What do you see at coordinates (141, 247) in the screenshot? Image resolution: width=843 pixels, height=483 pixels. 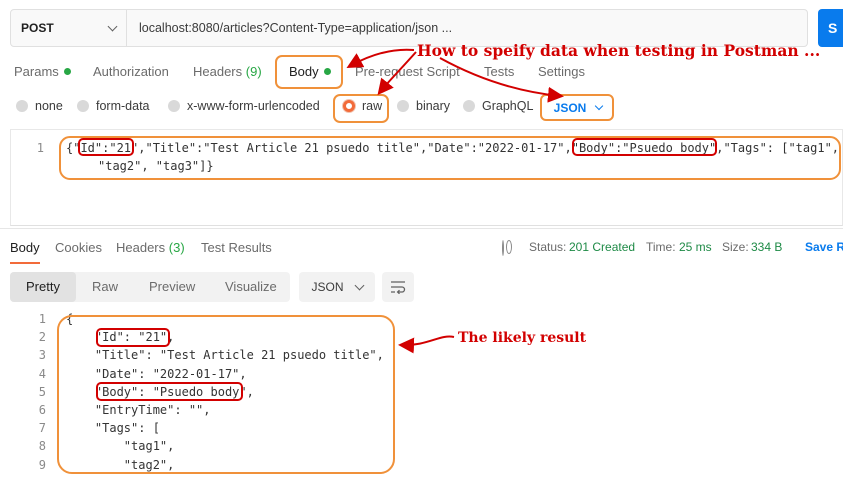 I see `tab-response-headers-label: Headers` at bounding box center [141, 247].